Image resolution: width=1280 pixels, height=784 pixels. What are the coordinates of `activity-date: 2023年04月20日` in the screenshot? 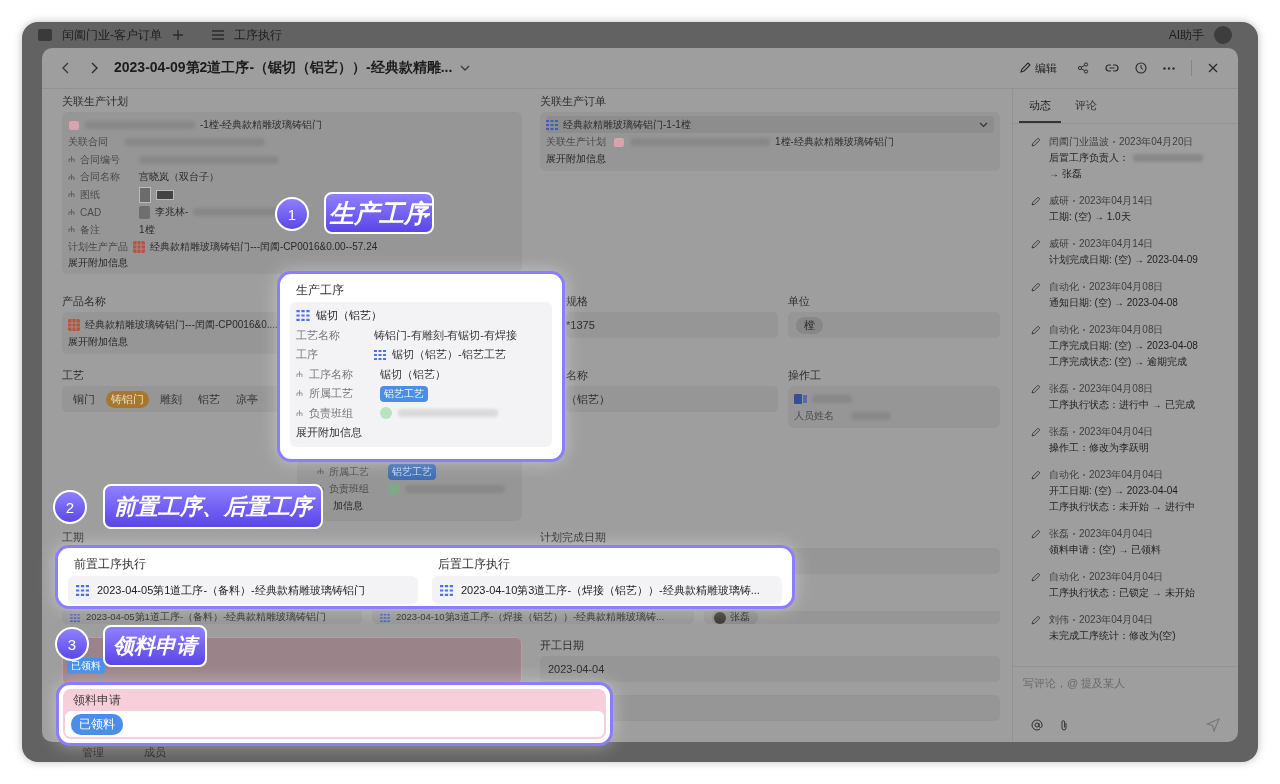 It's located at (1156, 141).